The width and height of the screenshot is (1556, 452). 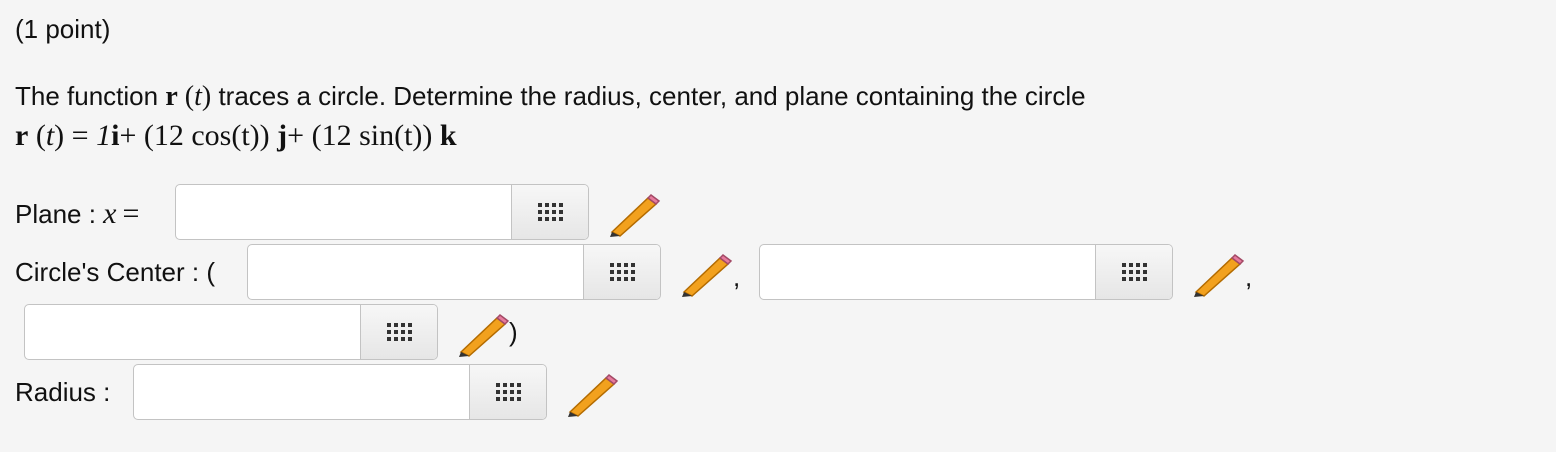 What do you see at coordinates (131, 213) in the screenshot?
I see `plane-equals: =` at bounding box center [131, 213].